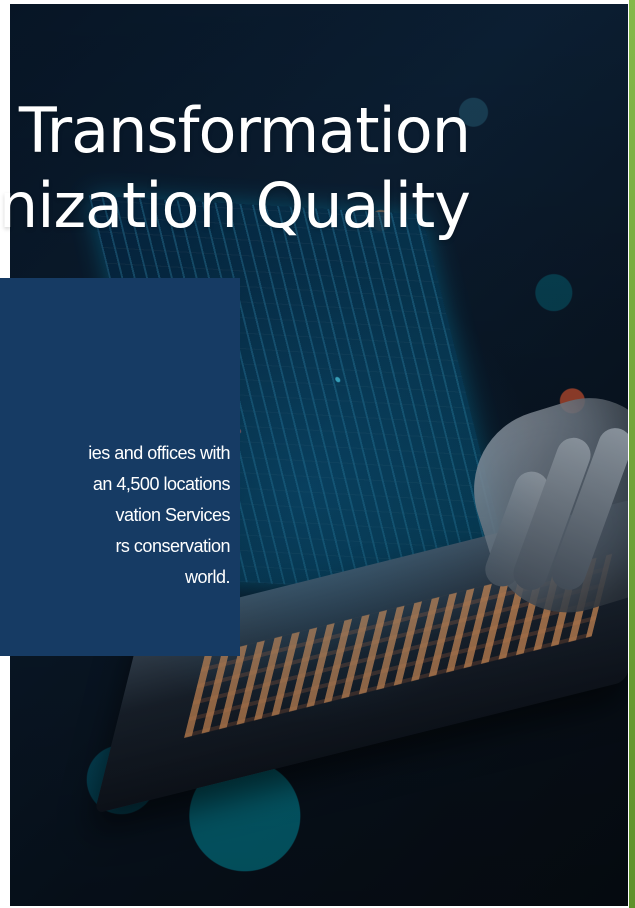 This screenshot has width=635, height=908. Describe the element at coordinates (159, 453) in the screenshot. I see `info-line: ies and offices with` at that location.